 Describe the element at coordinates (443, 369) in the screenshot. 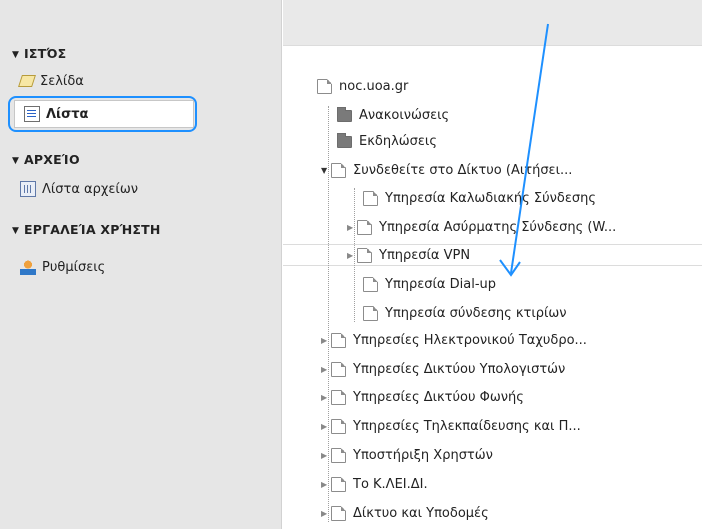

I see `tree-item: ▶ Υπηρεσίες Δικτύου Υπολογιστών` at that location.